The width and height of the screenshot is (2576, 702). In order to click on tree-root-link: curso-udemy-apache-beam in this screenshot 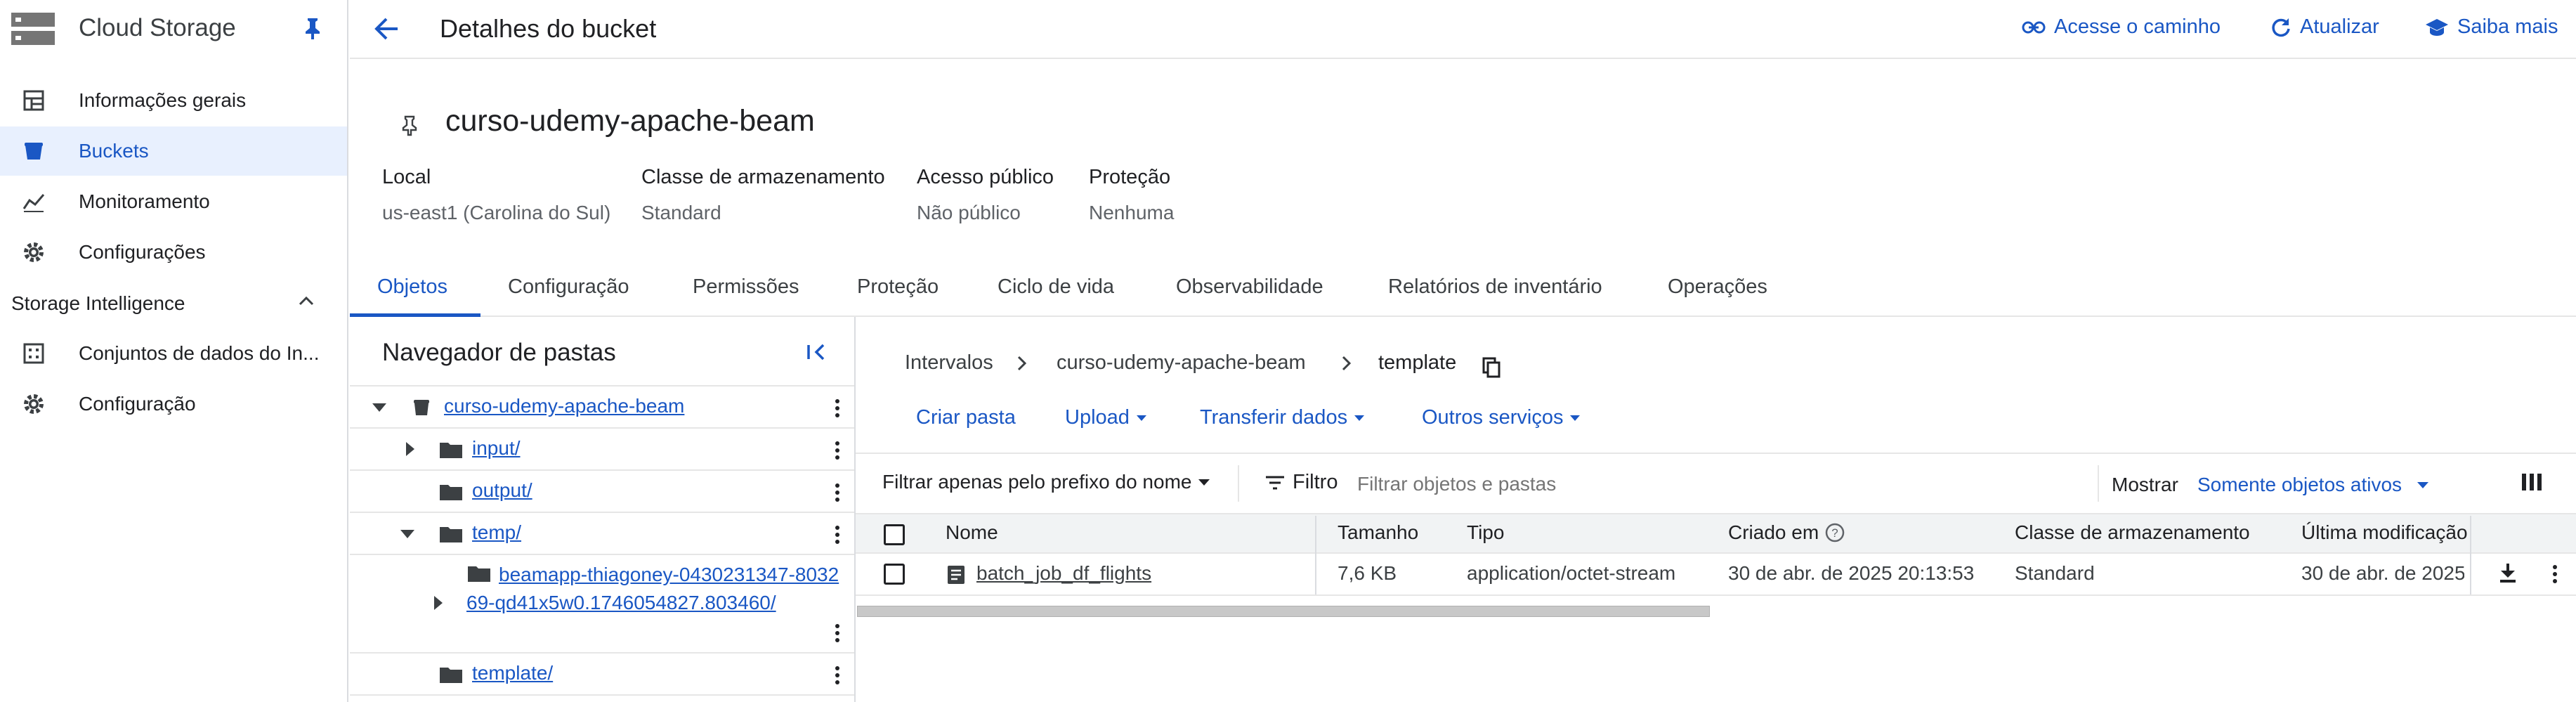, I will do `click(564, 406)`.